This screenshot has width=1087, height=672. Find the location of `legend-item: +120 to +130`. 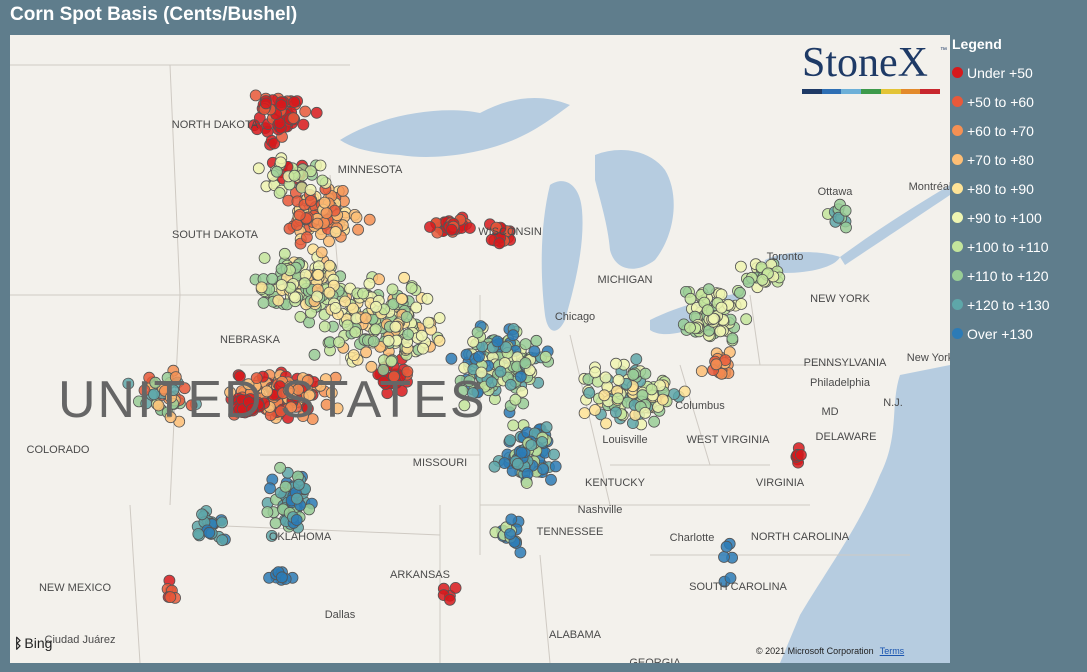

legend-item: +120 to +130 is located at coordinates (1017, 304).